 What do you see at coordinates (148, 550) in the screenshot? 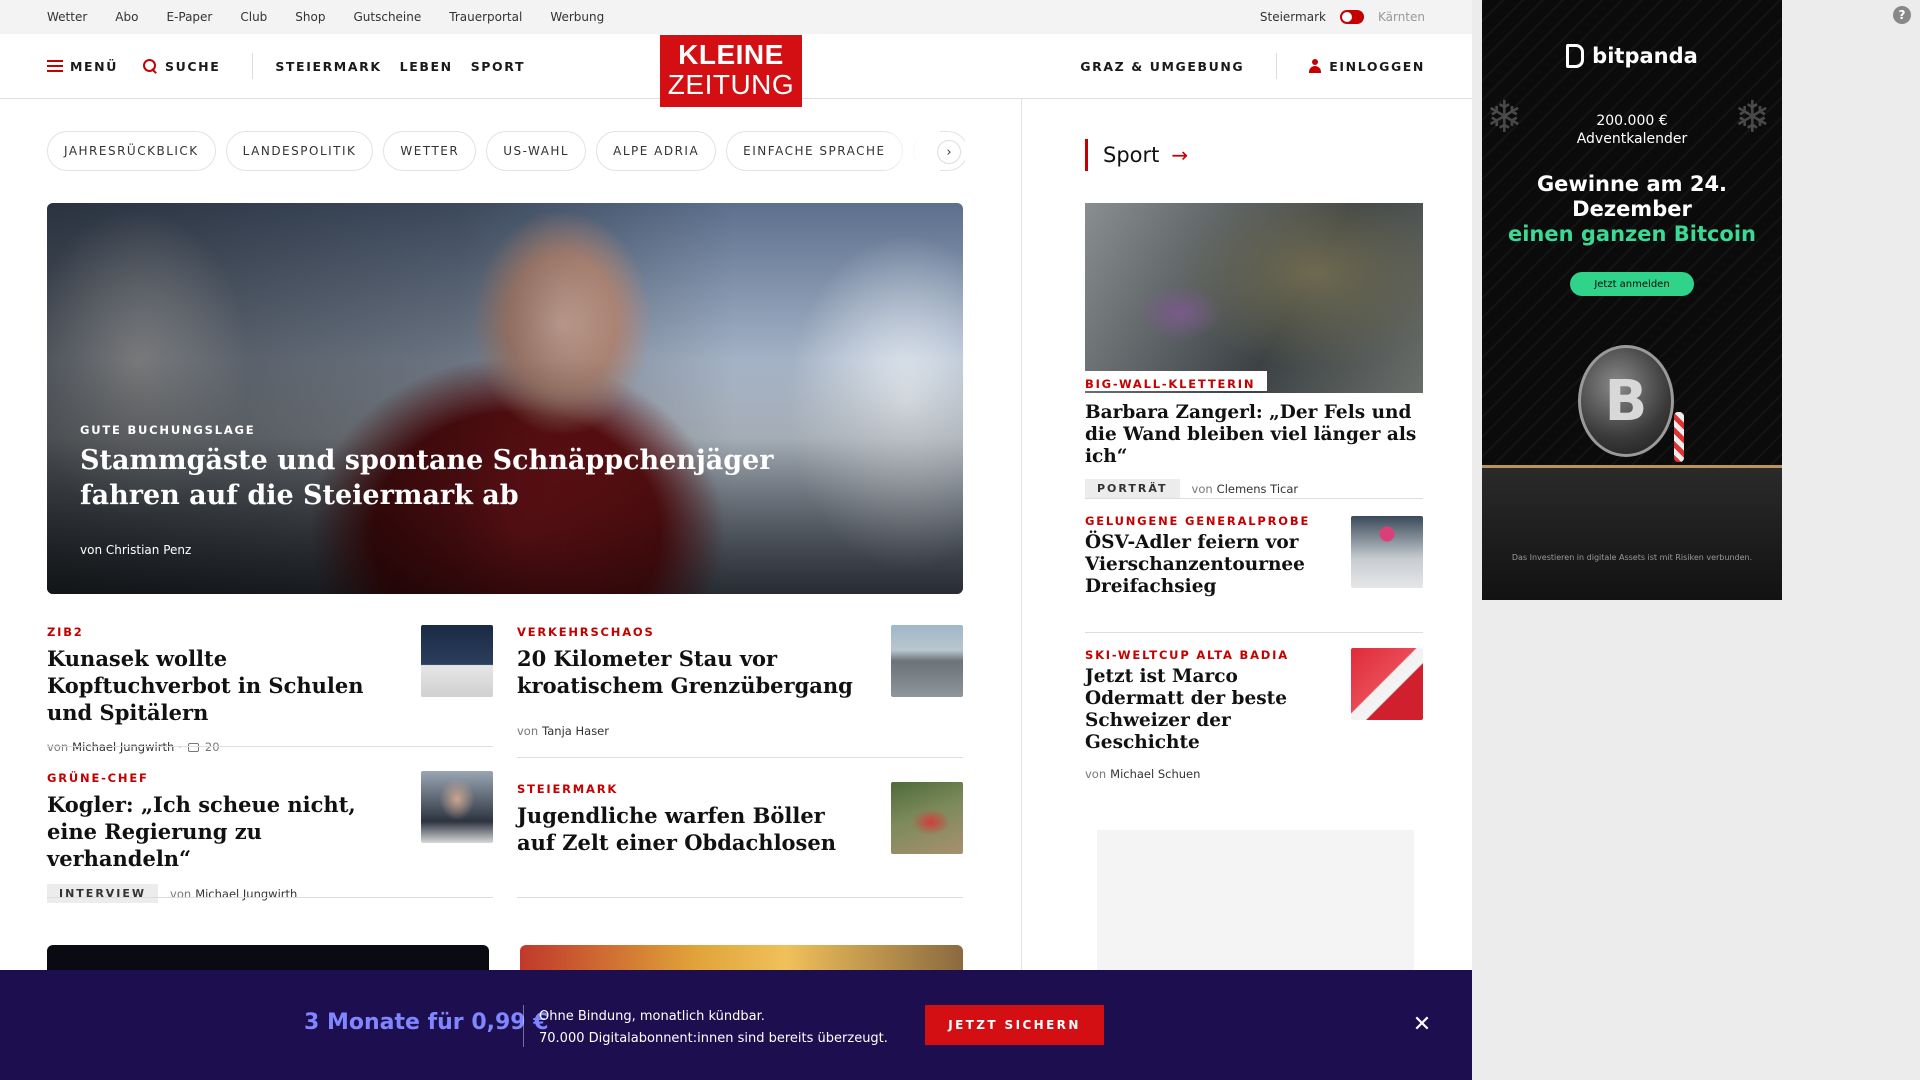
I see `hero-author-name: Christian Penz` at bounding box center [148, 550].